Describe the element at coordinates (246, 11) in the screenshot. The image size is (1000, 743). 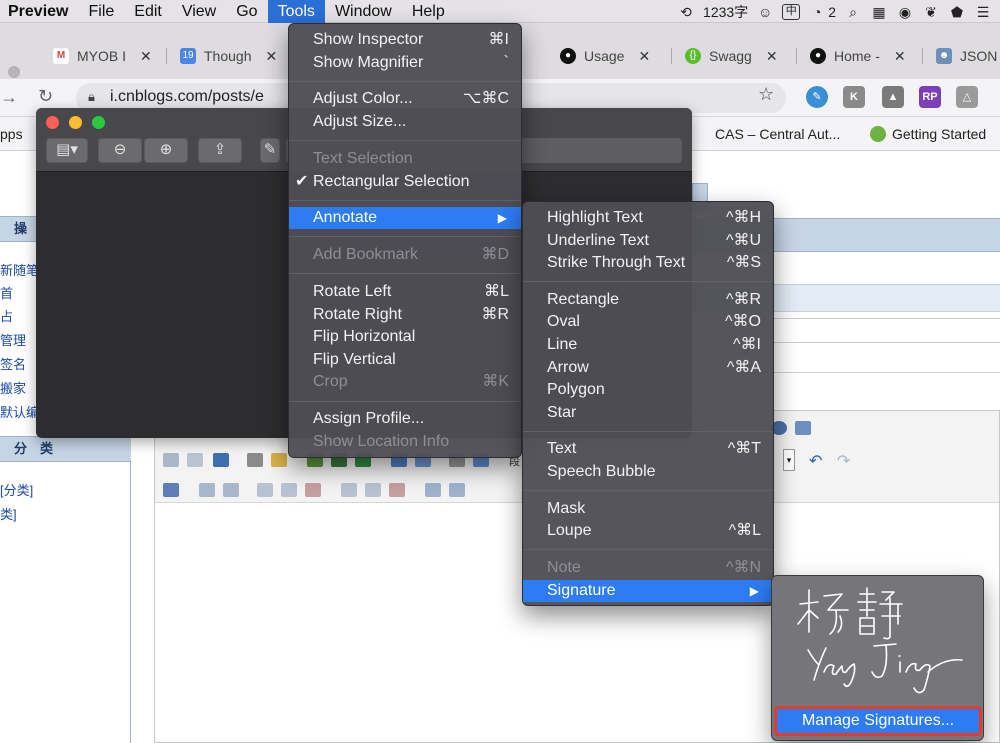
I see `menubar-go: Go` at that location.